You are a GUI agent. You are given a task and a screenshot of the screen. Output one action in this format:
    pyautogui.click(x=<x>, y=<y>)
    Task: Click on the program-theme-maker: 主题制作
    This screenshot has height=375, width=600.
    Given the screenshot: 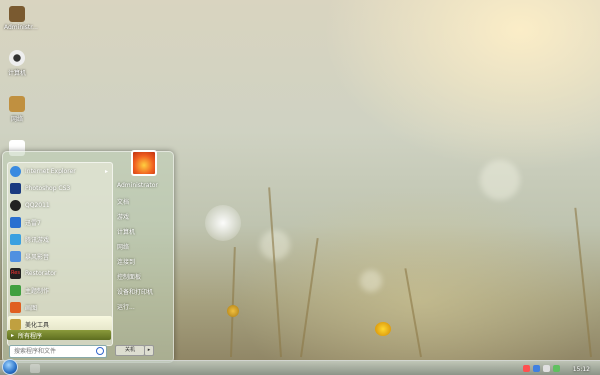 What is the action you would take?
    pyautogui.click(x=60, y=290)
    